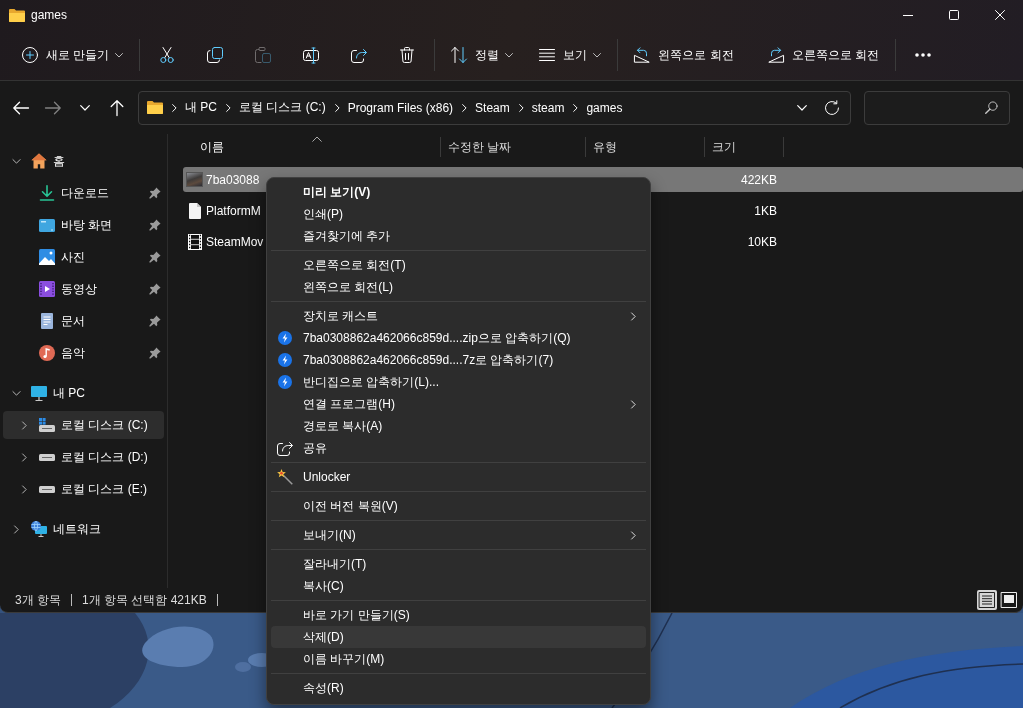 This screenshot has width=1023, height=708. What do you see at coordinates (144, 600) in the screenshot?
I see `status-text: 1개 항목 선택함 421KB` at bounding box center [144, 600].